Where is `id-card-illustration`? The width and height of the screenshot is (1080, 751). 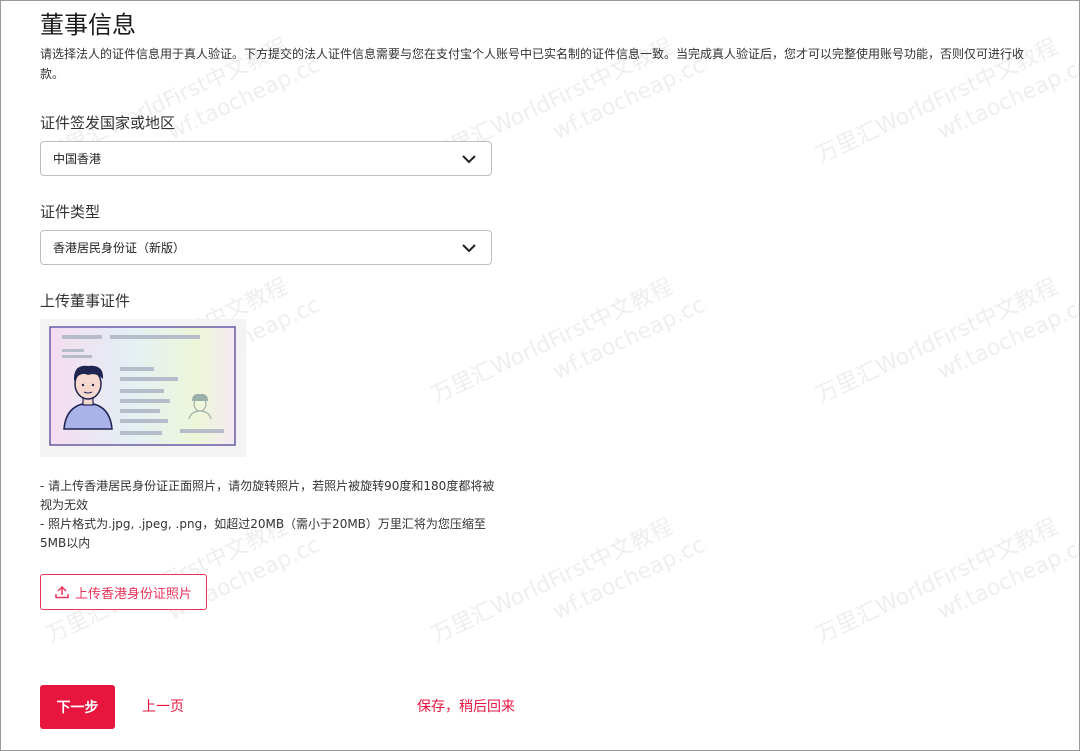 id-card-illustration is located at coordinates (142, 386).